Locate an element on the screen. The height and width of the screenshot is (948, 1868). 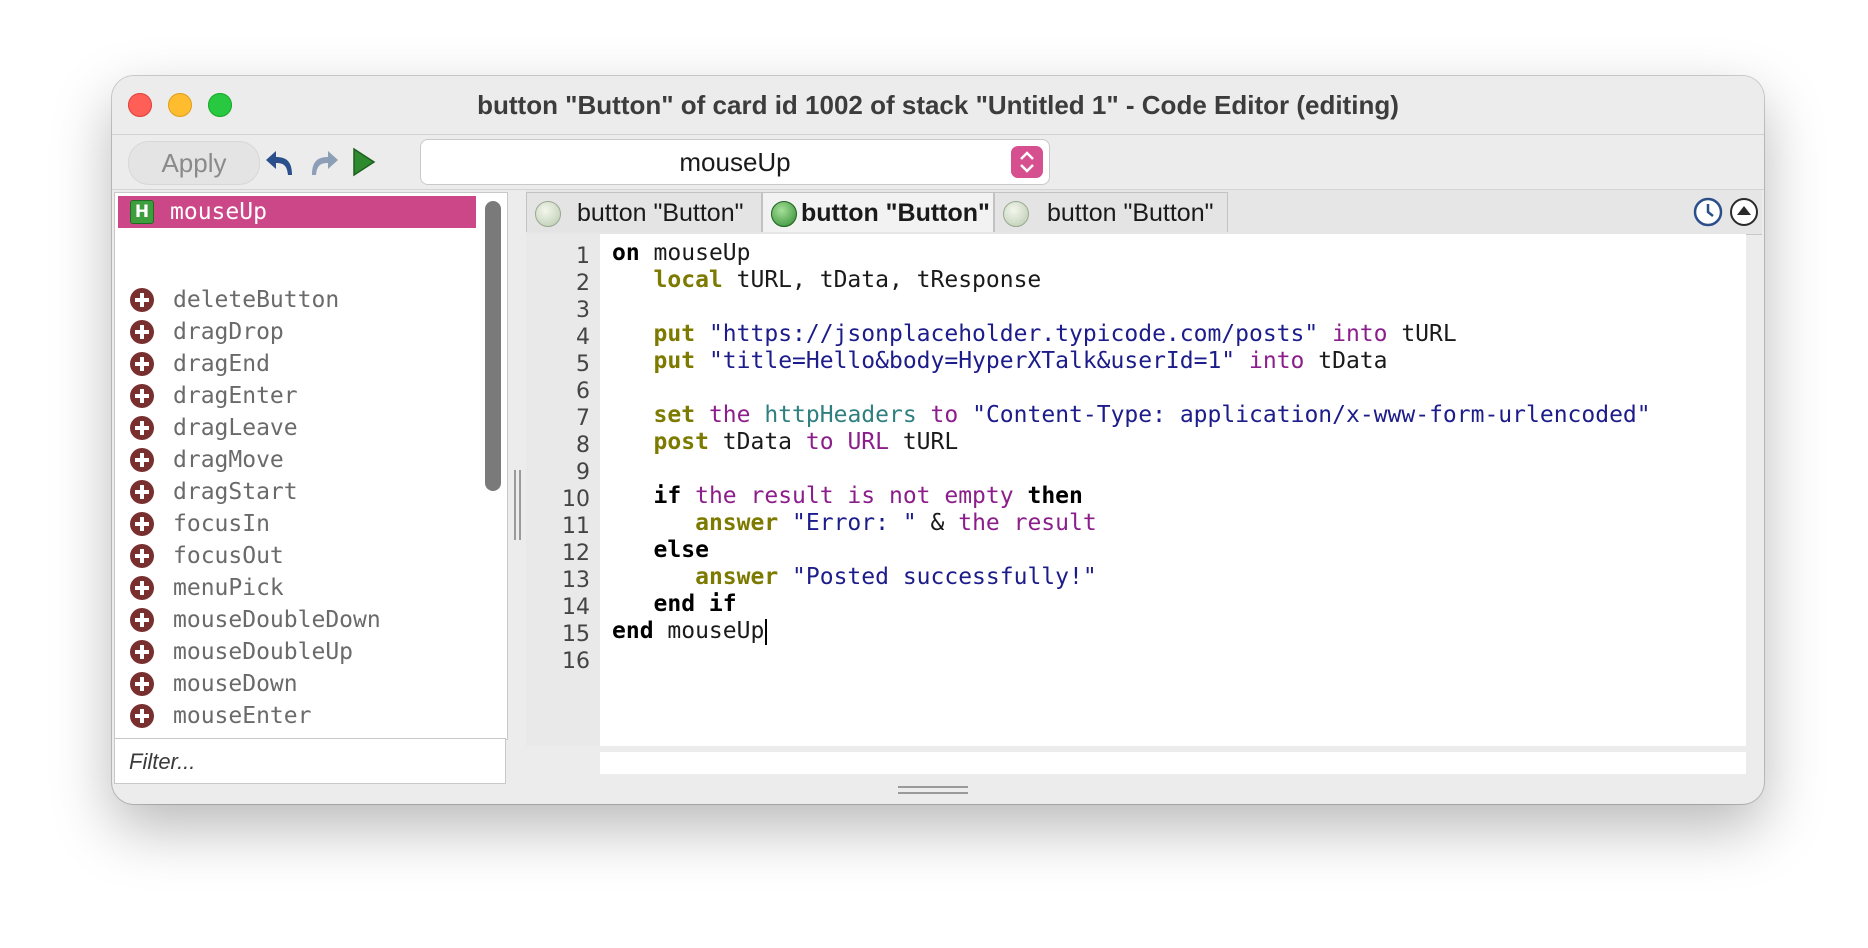
code-line-10: if the result is not empty then is located at coordinates (847, 496).